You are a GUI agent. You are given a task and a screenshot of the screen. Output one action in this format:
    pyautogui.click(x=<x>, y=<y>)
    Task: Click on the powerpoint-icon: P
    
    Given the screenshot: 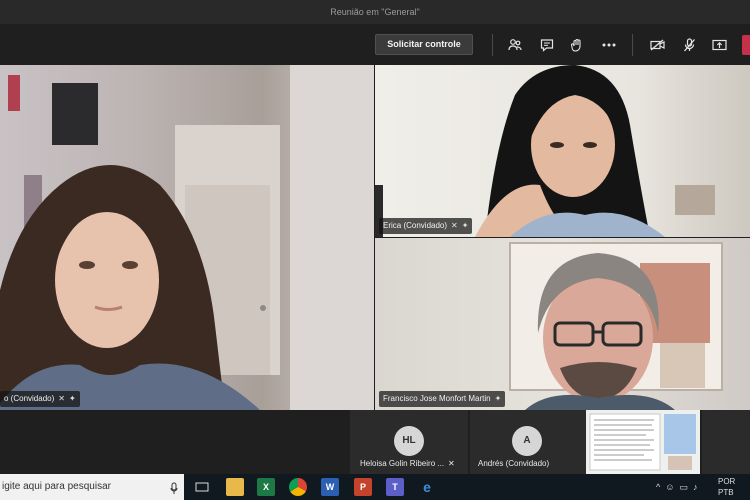 What is the action you would take?
    pyautogui.click(x=363, y=487)
    